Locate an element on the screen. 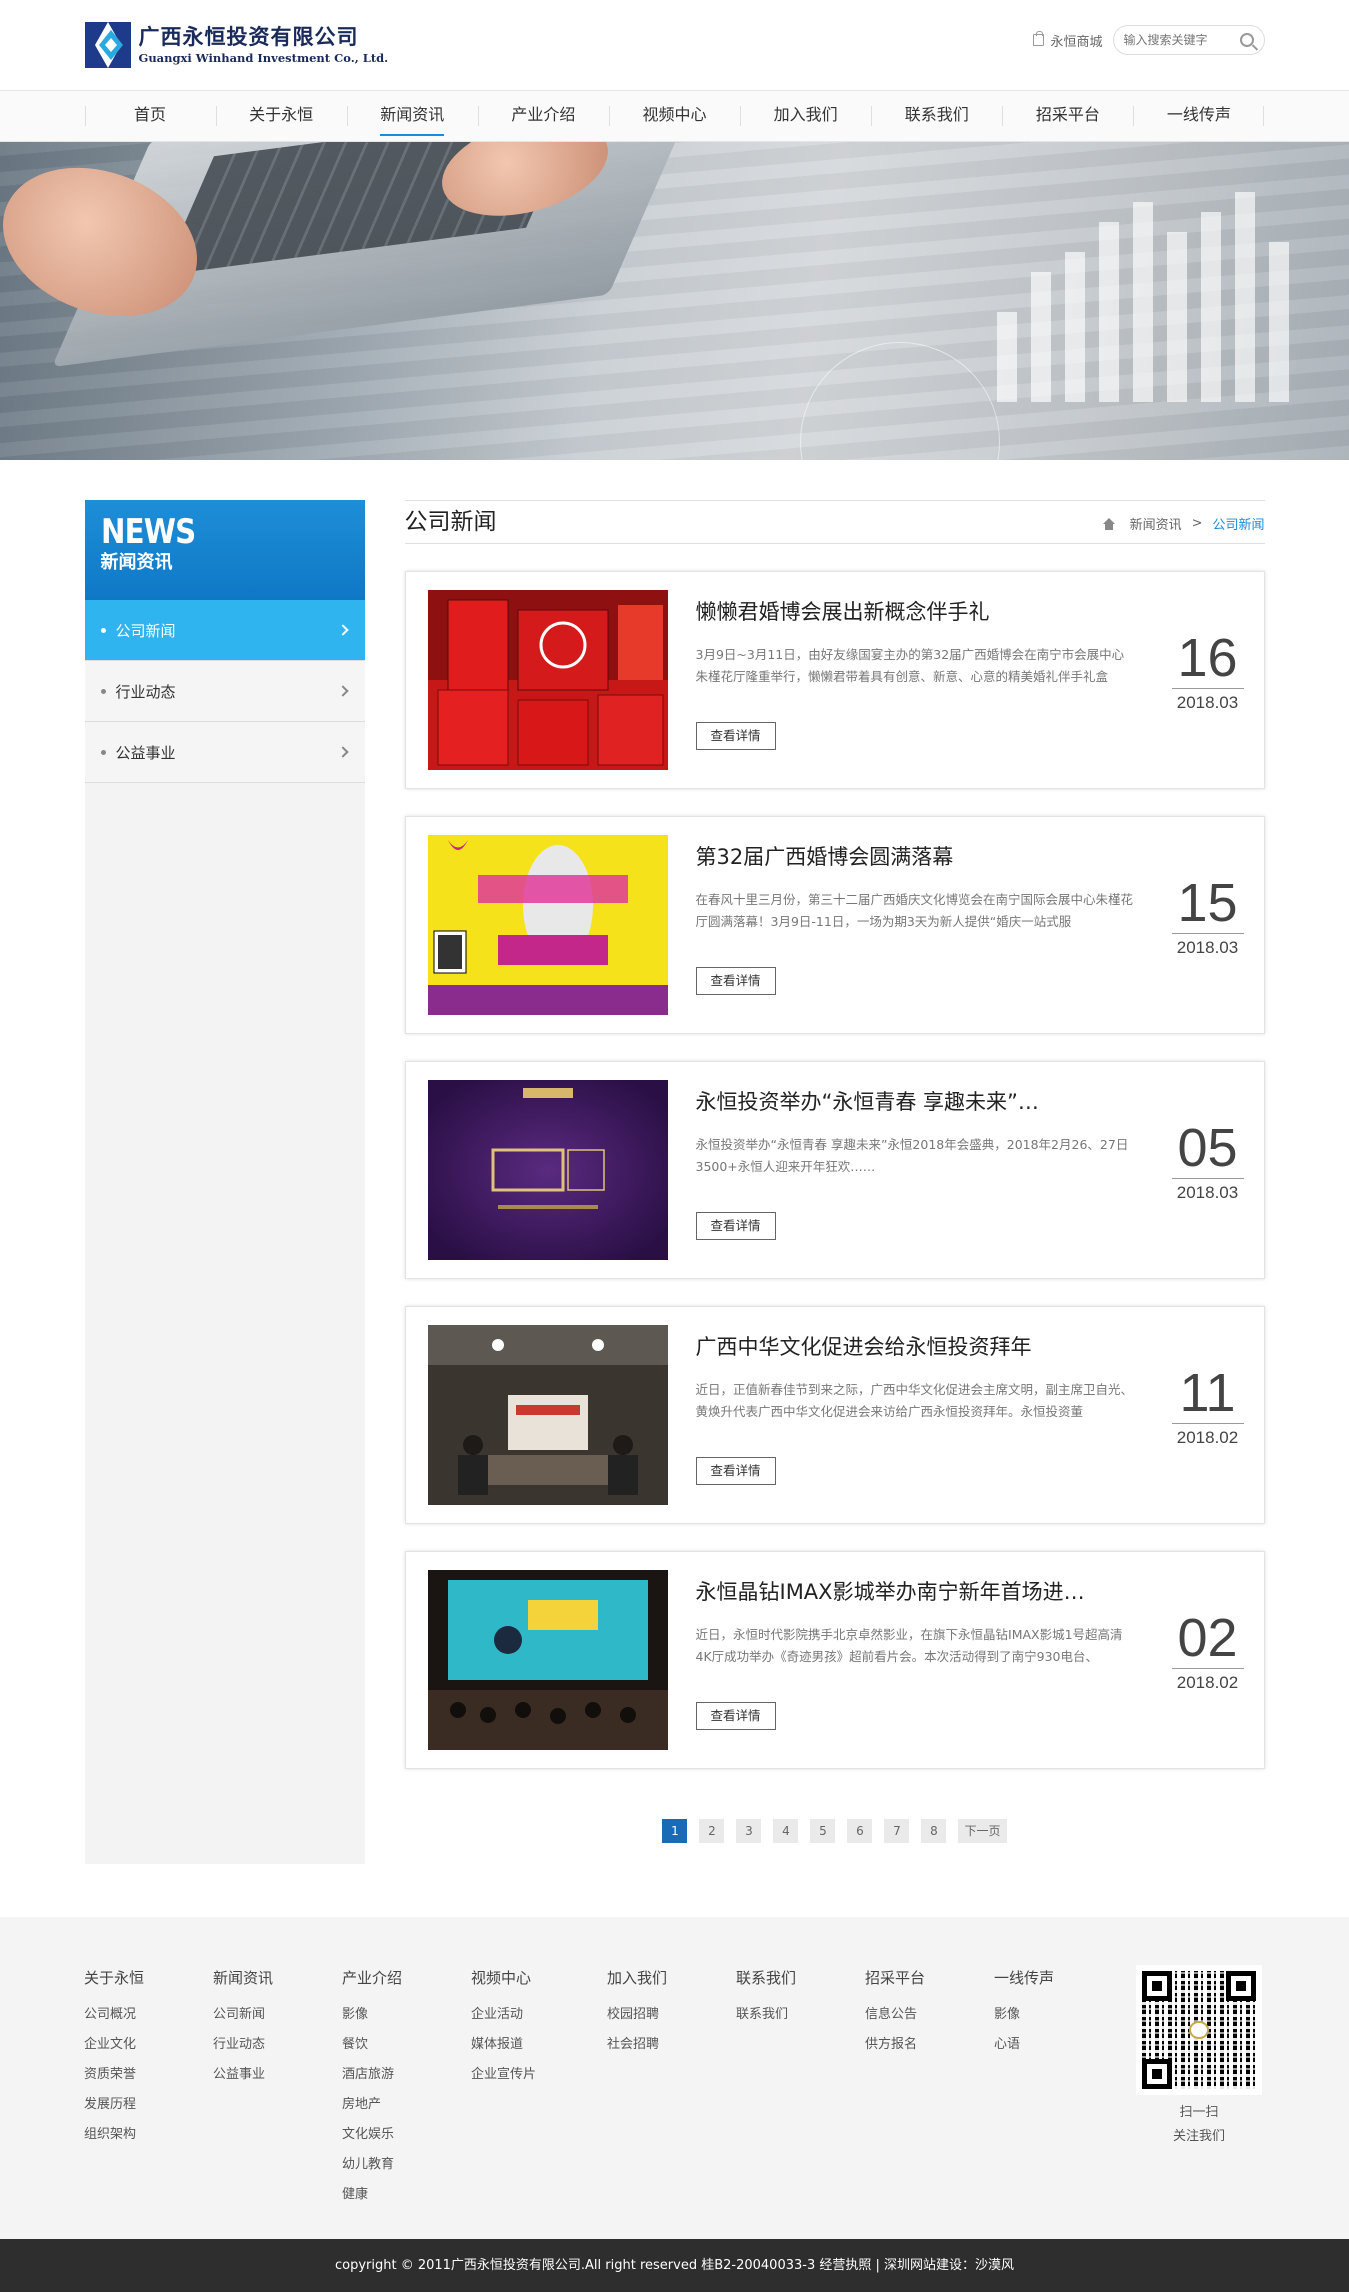 This screenshot has height=2292, width=1349. news-date: 11 2018.02 is located at coordinates (1207, 1407).